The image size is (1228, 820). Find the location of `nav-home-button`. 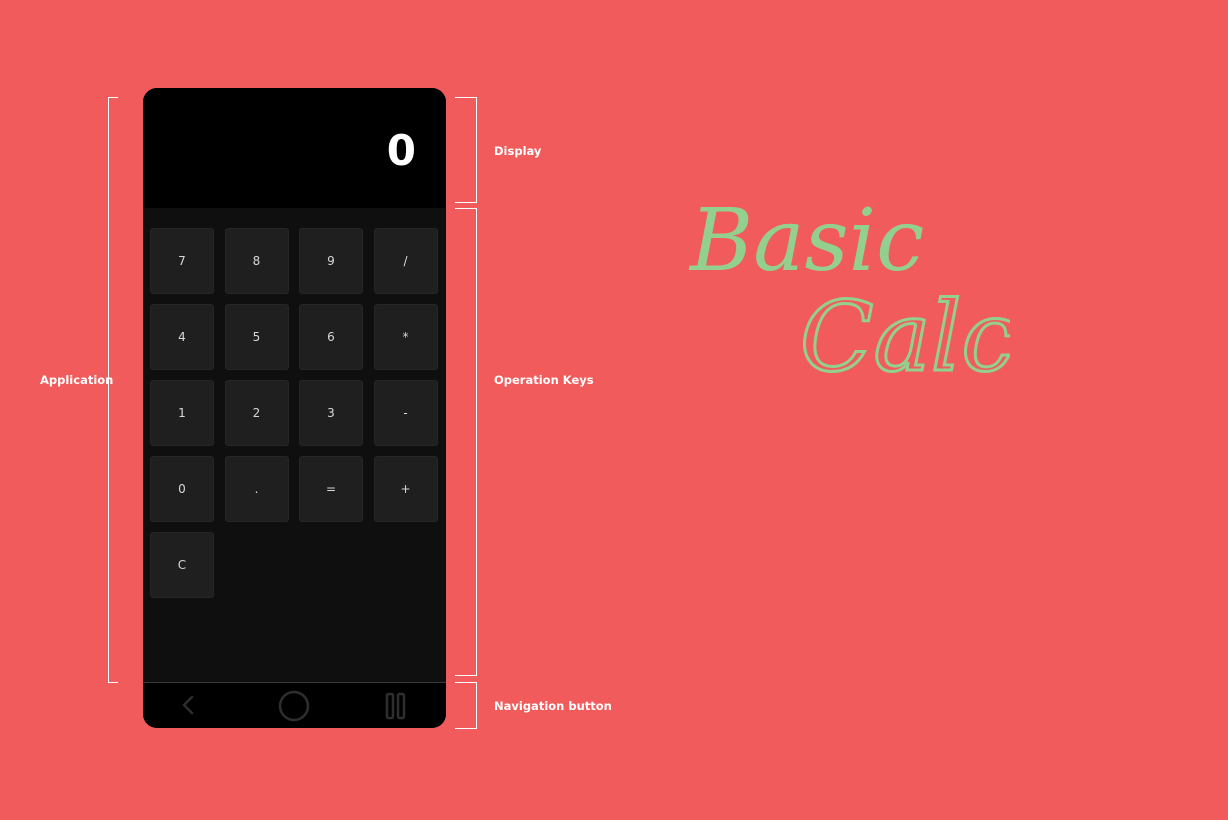

nav-home-button is located at coordinates (294, 706).